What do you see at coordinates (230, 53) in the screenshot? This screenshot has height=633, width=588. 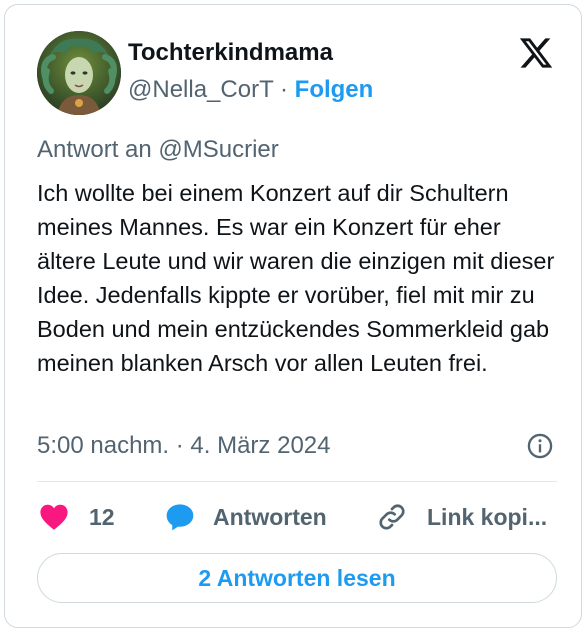 I see `author-display-name: Tochterkindmama` at bounding box center [230, 53].